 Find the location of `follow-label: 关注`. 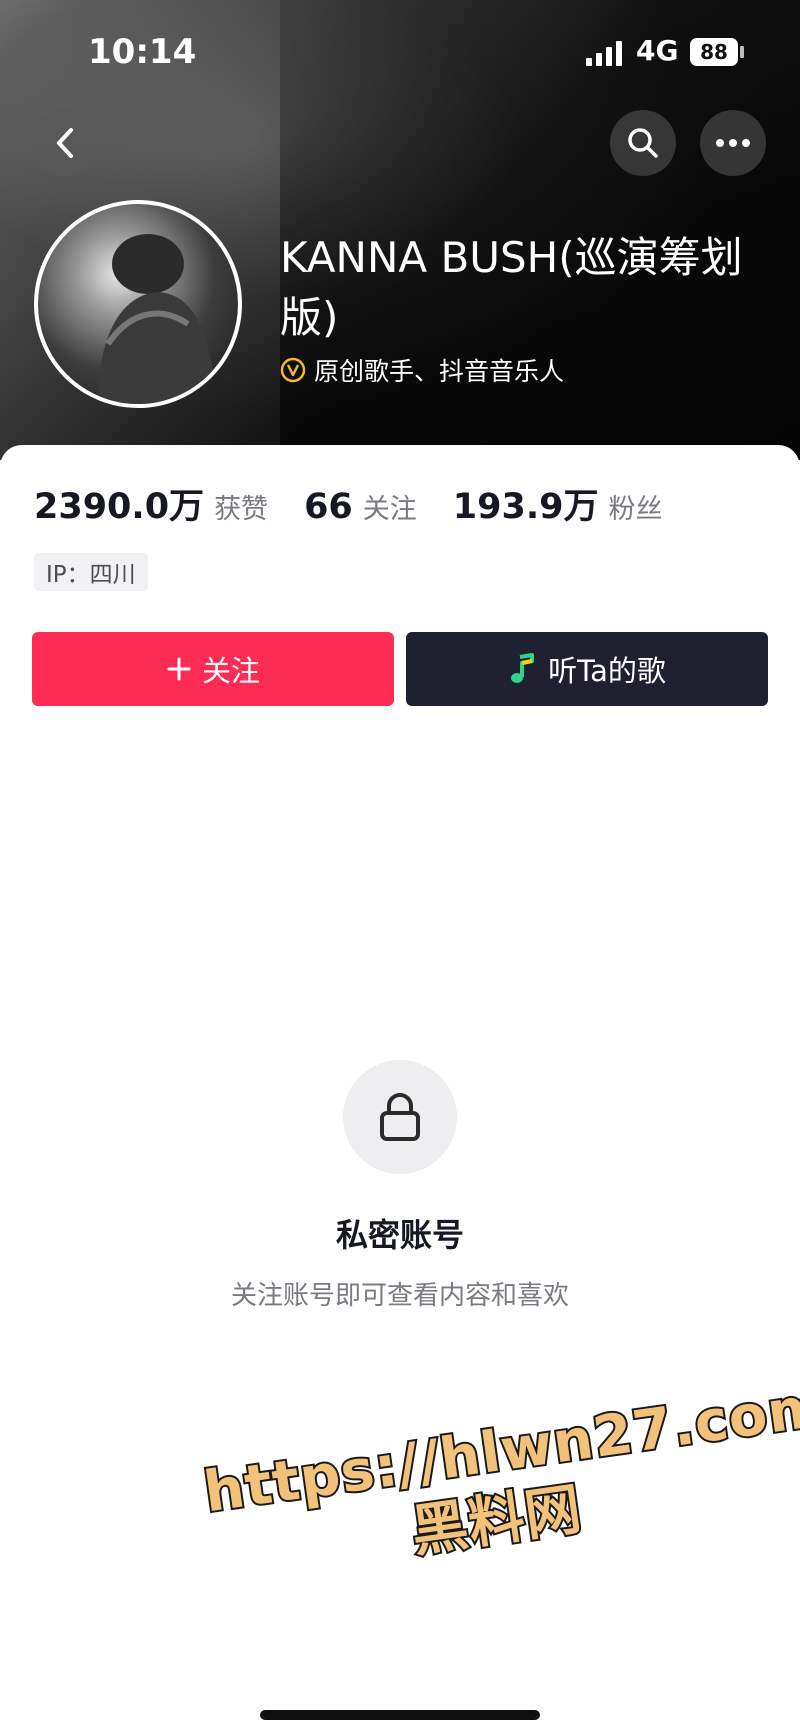

follow-label: 关注 is located at coordinates (230, 671).